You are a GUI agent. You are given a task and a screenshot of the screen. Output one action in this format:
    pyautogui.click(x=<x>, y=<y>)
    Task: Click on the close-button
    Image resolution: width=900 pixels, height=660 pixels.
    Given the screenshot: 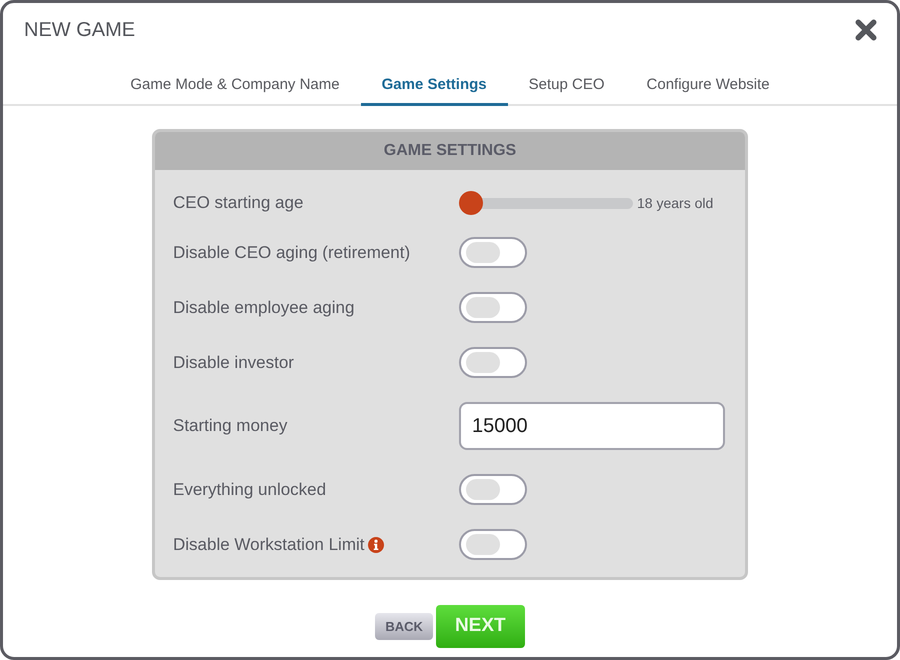 What is the action you would take?
    pyautogui.click(x=866, y=30)
    